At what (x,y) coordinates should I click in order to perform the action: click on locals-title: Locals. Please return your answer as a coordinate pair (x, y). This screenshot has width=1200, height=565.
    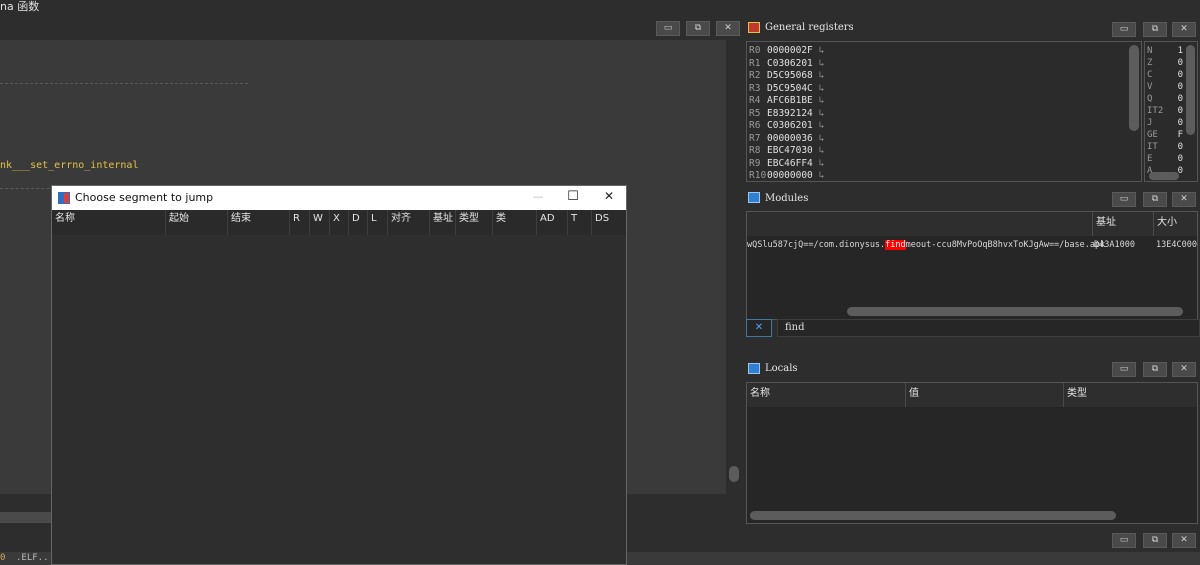
    Looking at the image, I should click on (781, 368).